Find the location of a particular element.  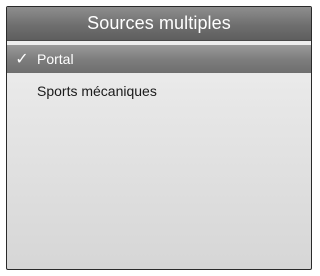

list-item-label: Sports mécaniques is located at coordinates (97, 91).